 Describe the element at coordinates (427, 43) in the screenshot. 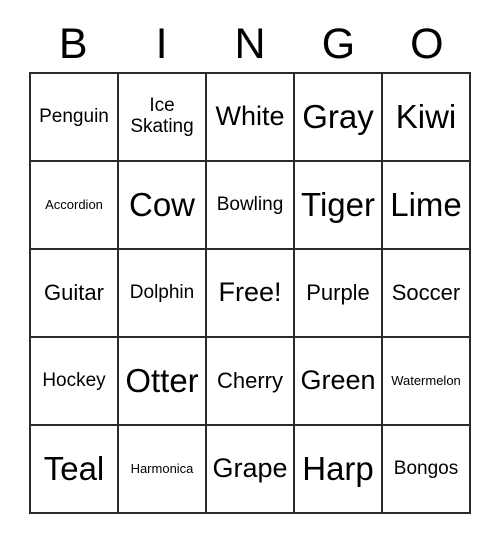

I see `header-letter-o: O` at that location.